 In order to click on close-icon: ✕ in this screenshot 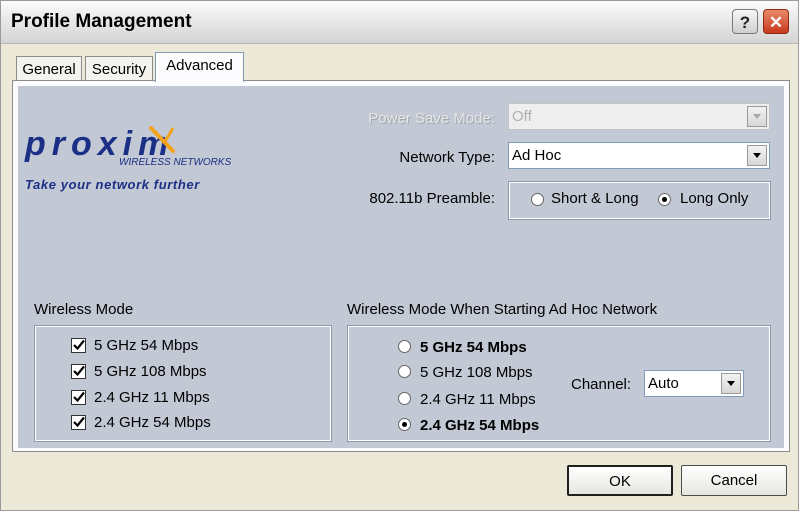, I will do `click(776, 22)`.